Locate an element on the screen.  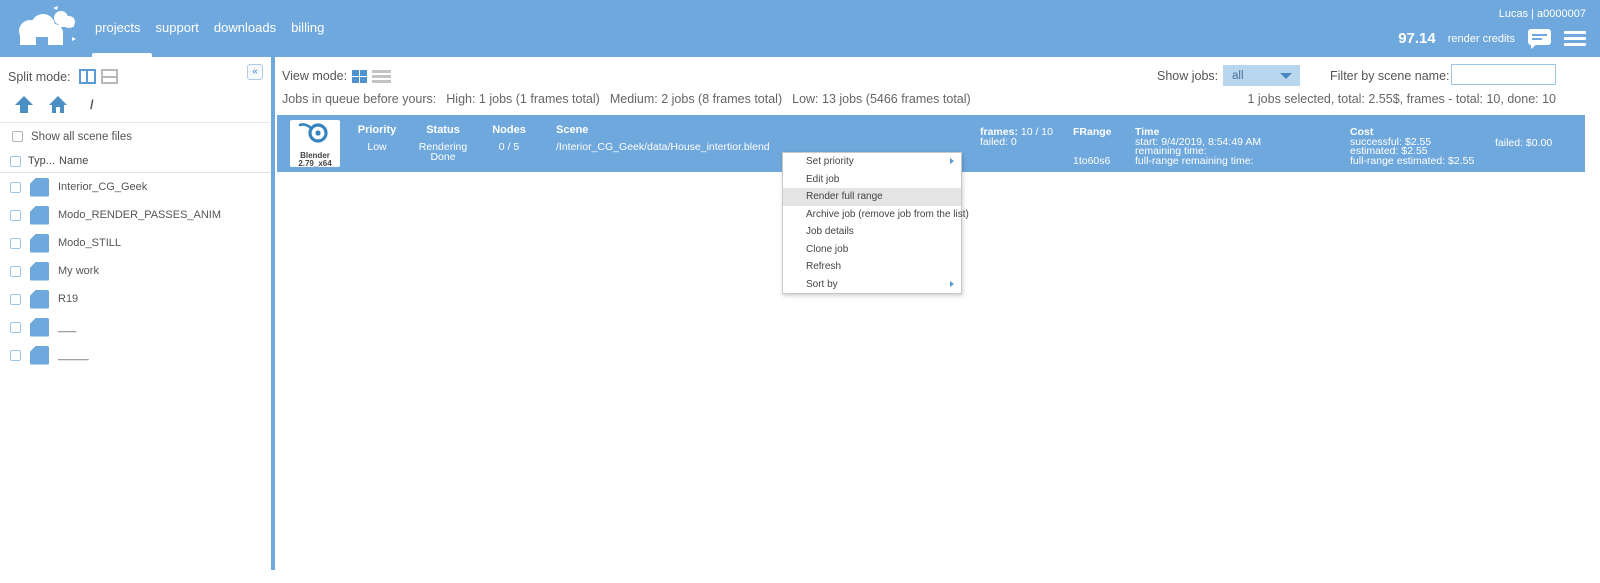
folder-name: Modo_STILL is located at coordinates (89, 243).